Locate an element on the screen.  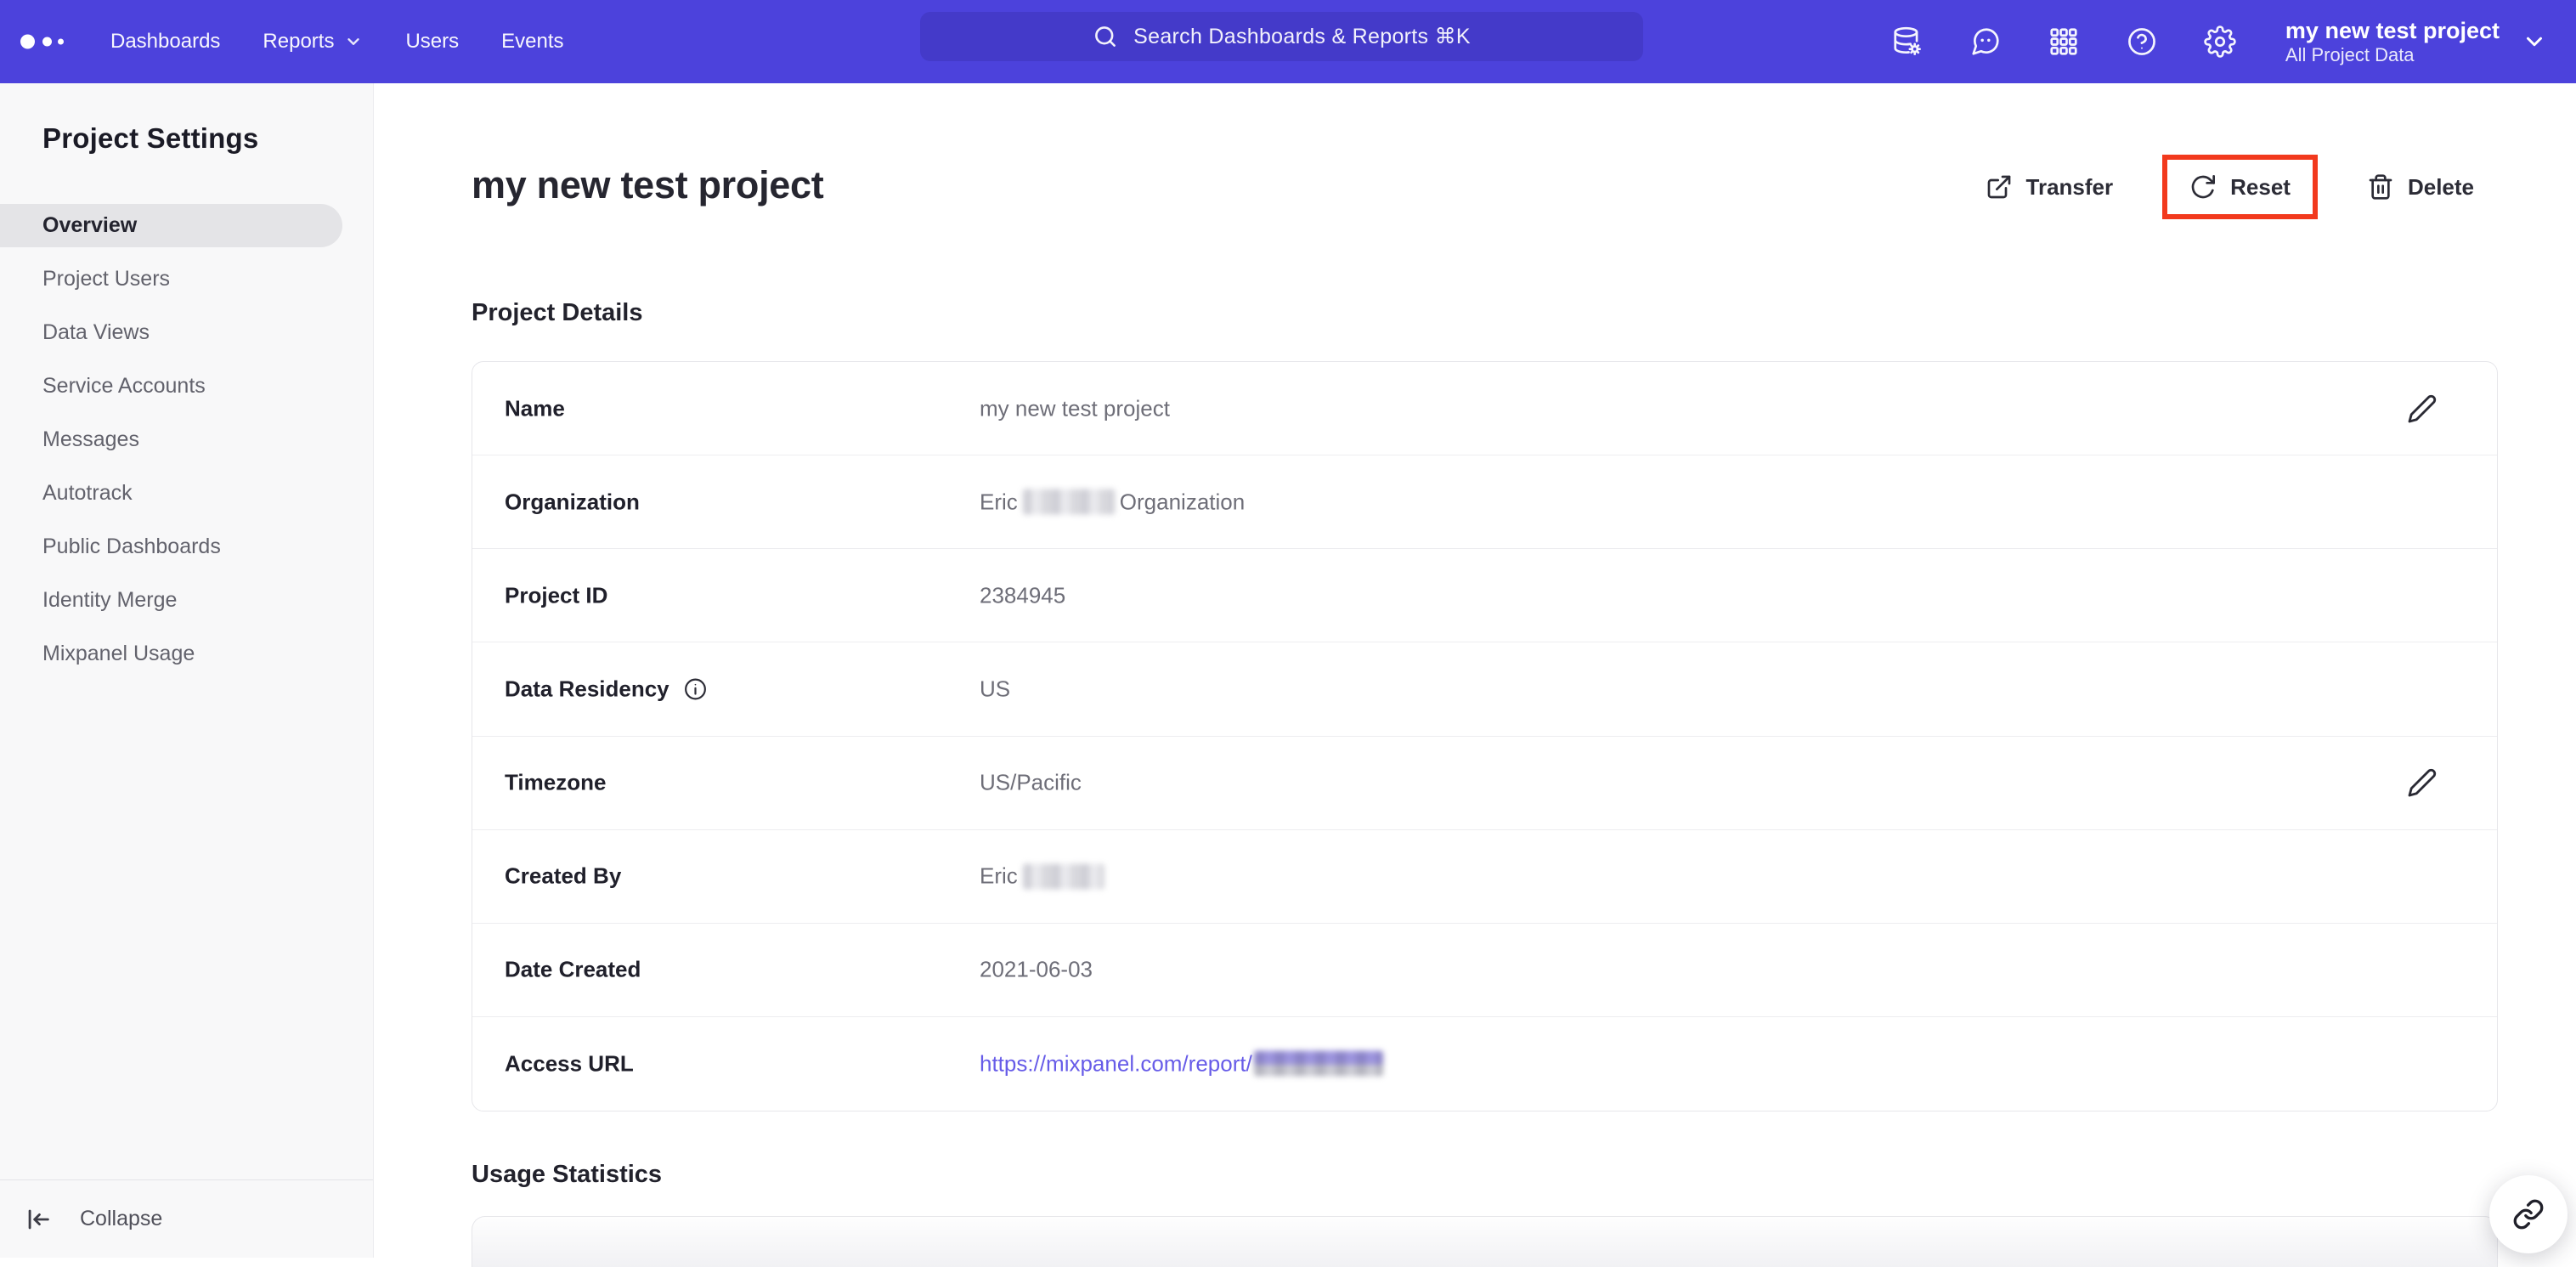
detail-label: Created By is located at coordinates (563, 877).